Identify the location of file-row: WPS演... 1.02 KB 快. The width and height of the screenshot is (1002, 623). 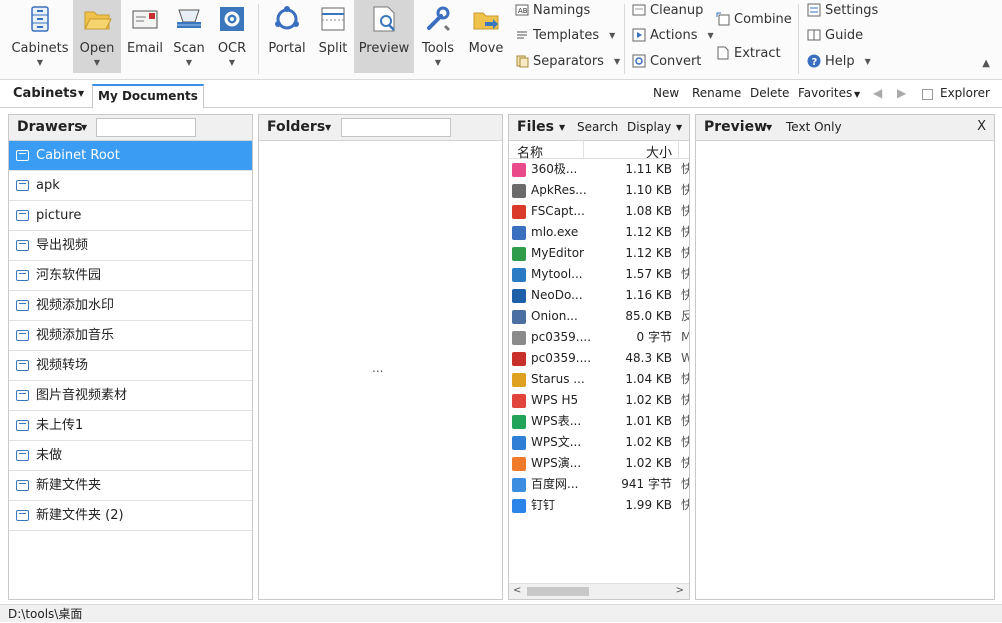
(599, 463).